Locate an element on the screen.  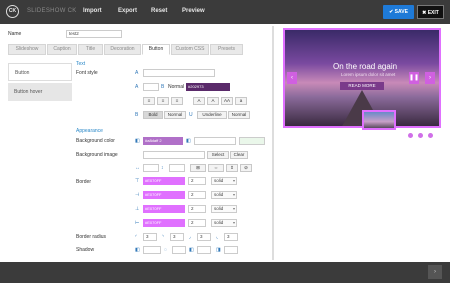
preview-title: On the road again is located at coordinates (365, 66).